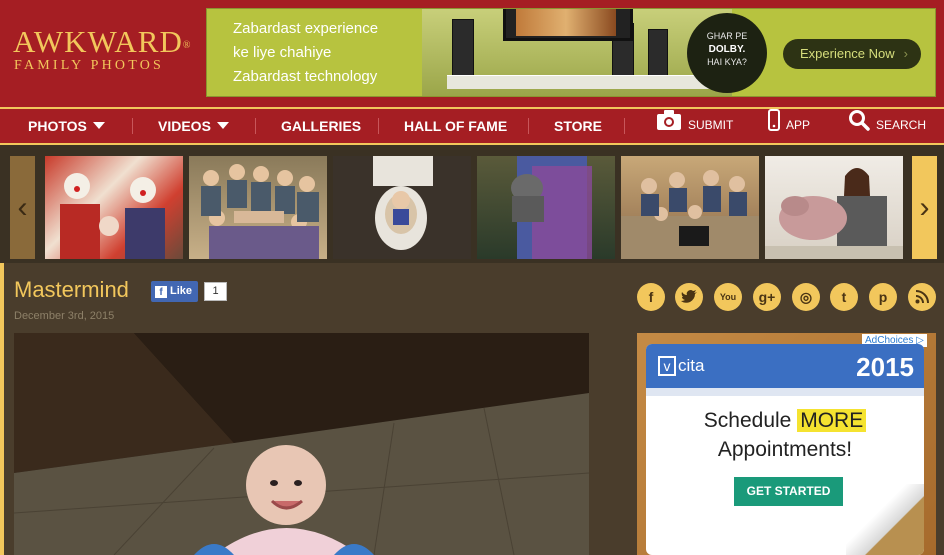 Image resolution: width=944 pixels, height=555 pixels. Describe the element at coordinates (711, 125) in the screenshot. I see `nav-label: SUBMIT` at that location.